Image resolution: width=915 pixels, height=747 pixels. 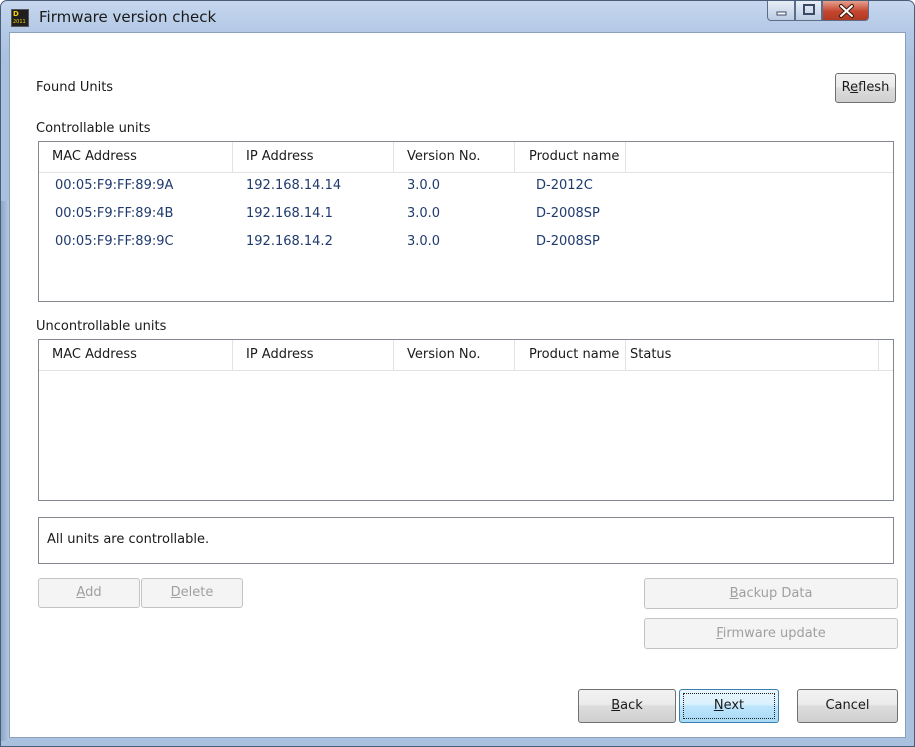 I want to click on add-button: Add, so click(x=89, y=593).